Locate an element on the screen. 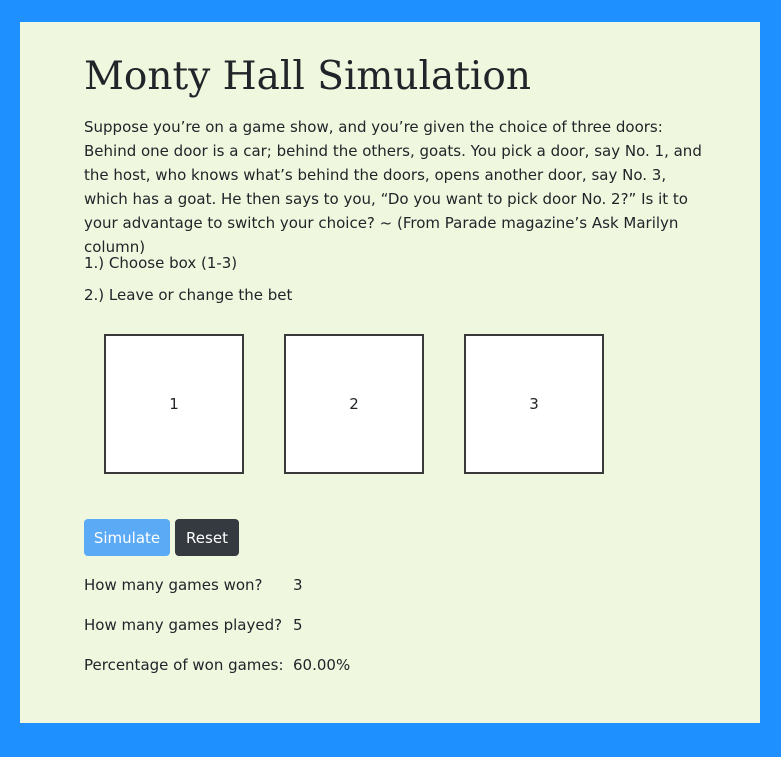  door-box-1: 1 is located at coordinates (174, 404).